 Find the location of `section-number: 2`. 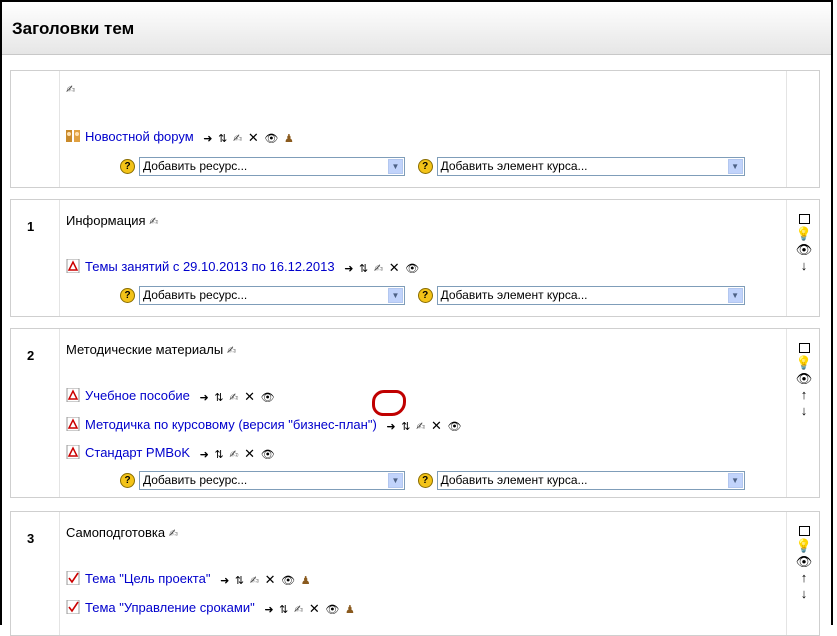

section-number: 2 is located at coordinates (31, 355).